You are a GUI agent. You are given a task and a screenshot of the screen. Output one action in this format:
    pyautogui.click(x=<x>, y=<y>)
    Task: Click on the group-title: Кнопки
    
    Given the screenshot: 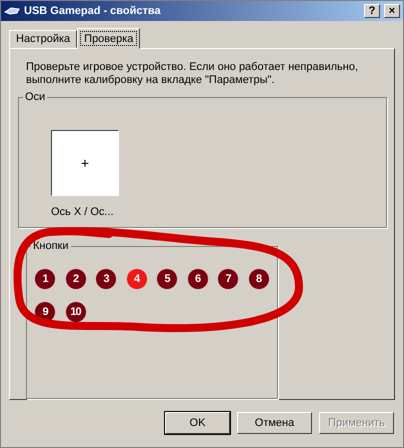 What is the action you would take?
    pyautogui.click(x=51, y=246)
    